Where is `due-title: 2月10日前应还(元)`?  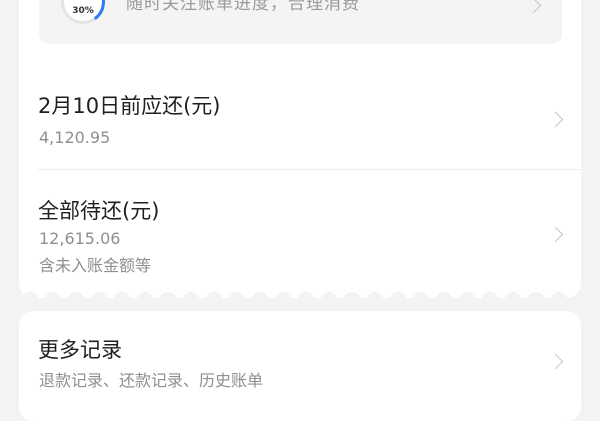 due-title: 2月10日前应还(元) is located at coordinates (129, 106).